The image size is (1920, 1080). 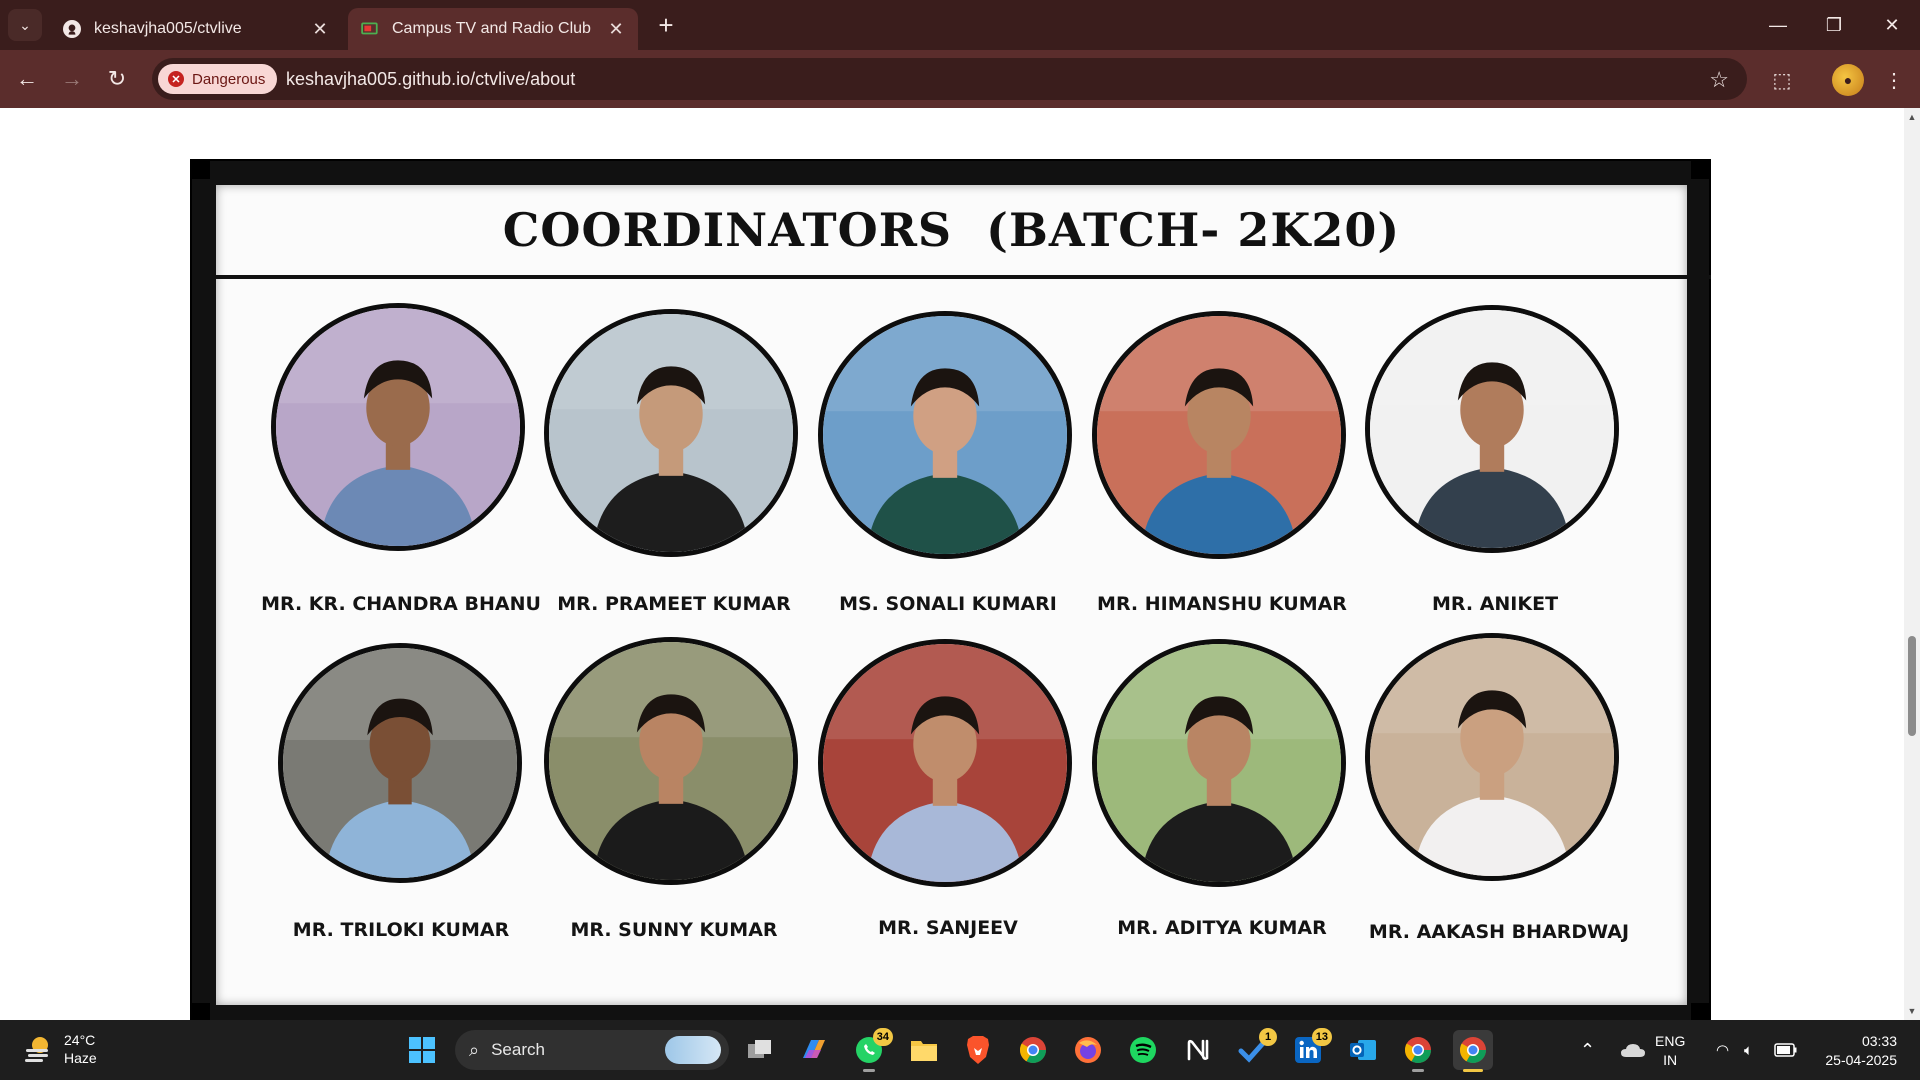 I want to click on copilot-button, so click(x=814, y=1050).